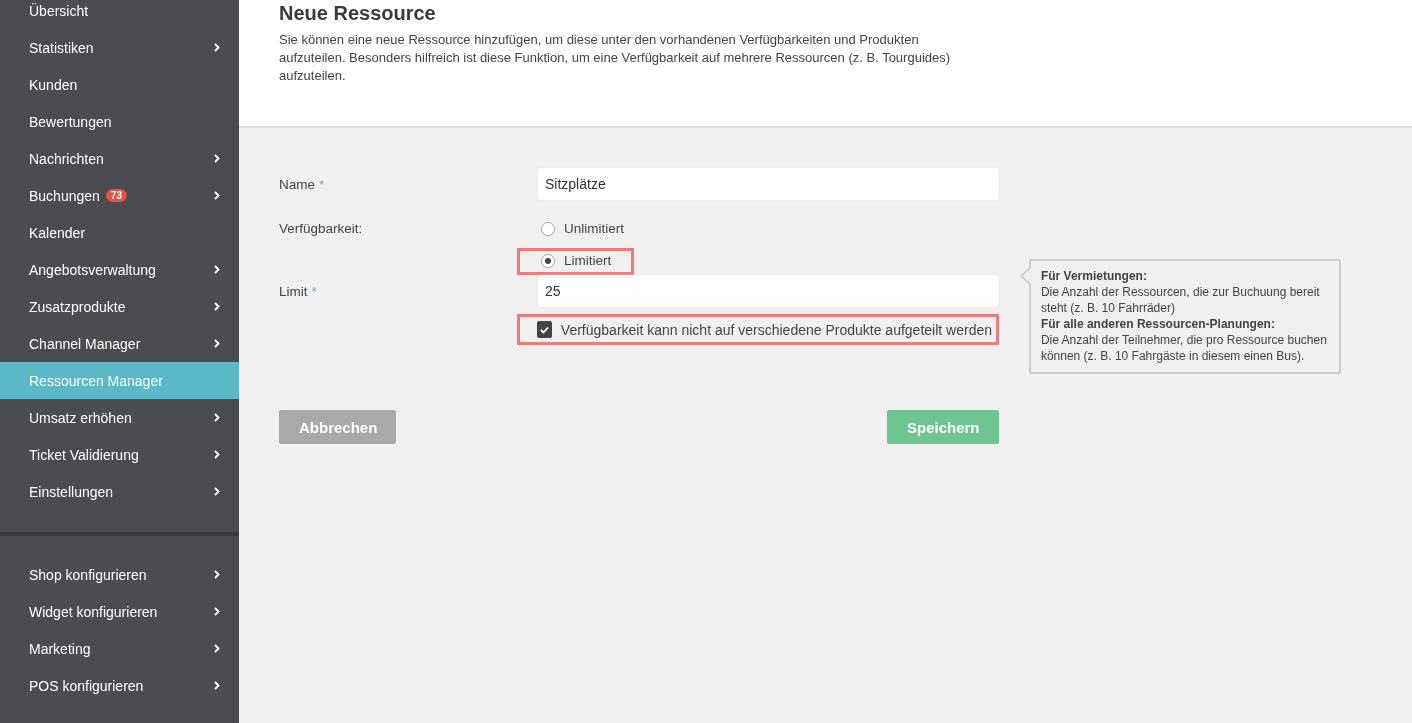  Describe the element at coordinates (119, 343) in the screenshot. I see `sidebar-item: Channel Manager` at that location.